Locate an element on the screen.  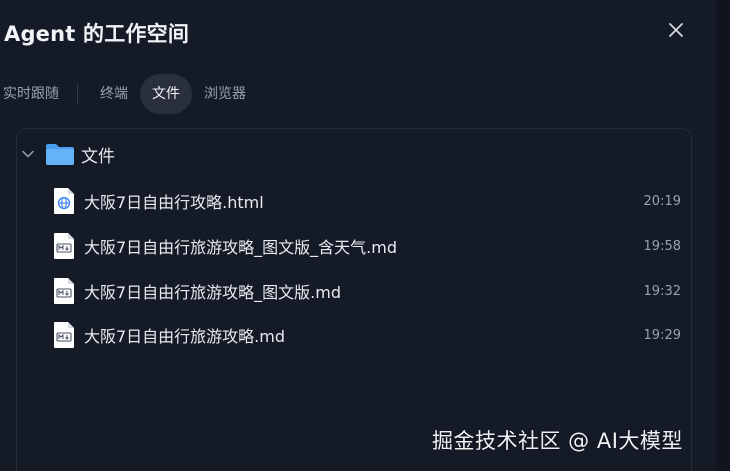
file-name: 大阪7日自由行旅游攻略.md is located at coordinates (185, 336).